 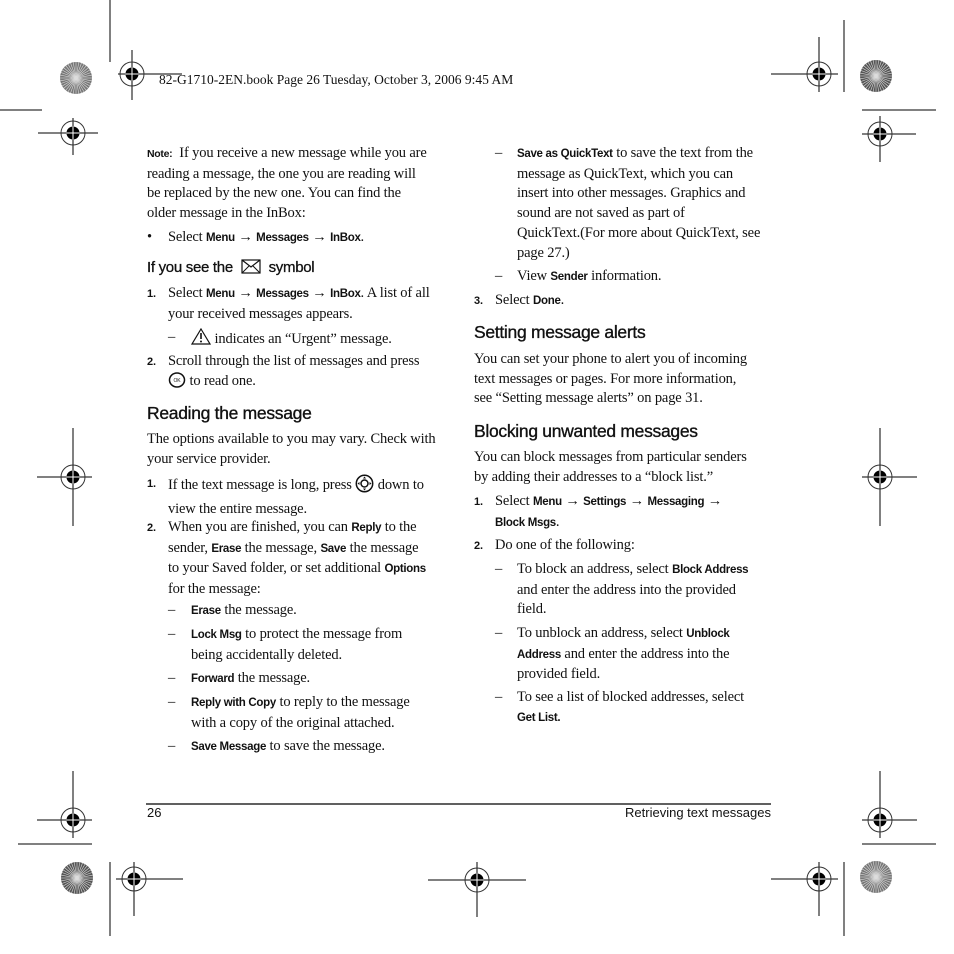 I want to click on text: information., so click(x=626, y=276).